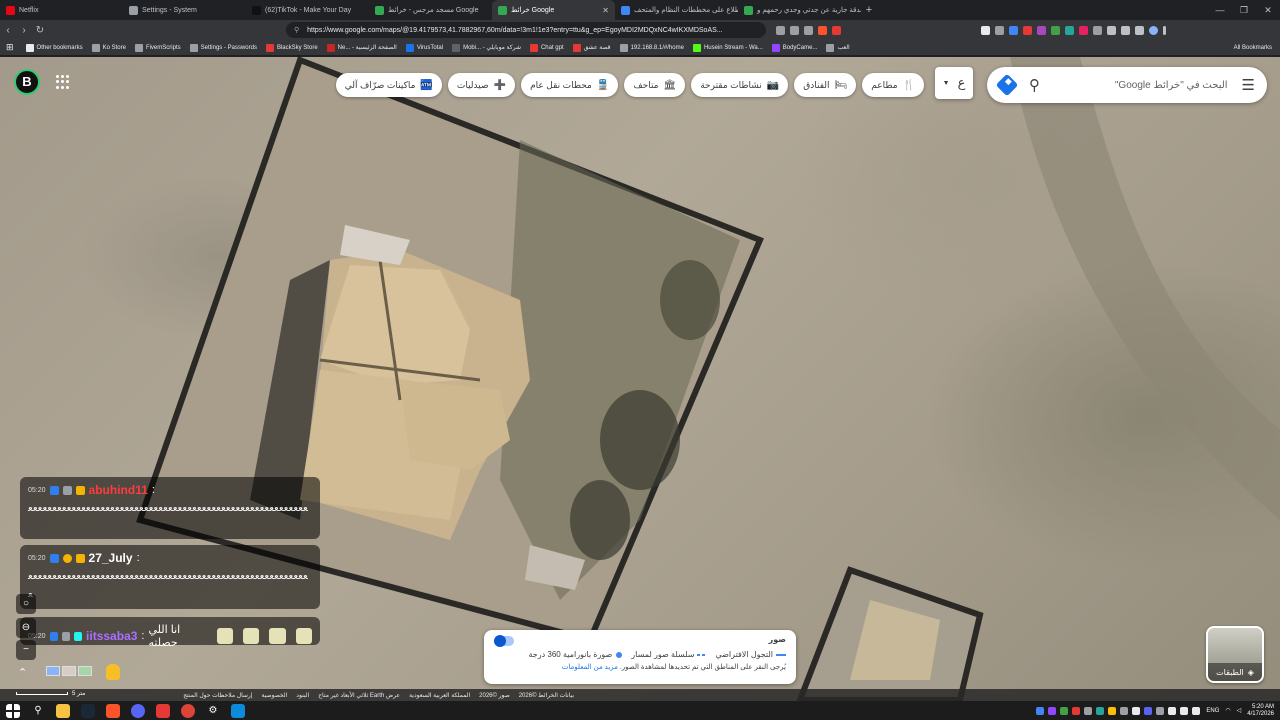 The width and height of the screenshot is (1280, 720). What do you see at coordinates (590, 667) in the screenshot?
I see `more-info-link: مزيد من المعلومات` at bounding box center [590, 667].